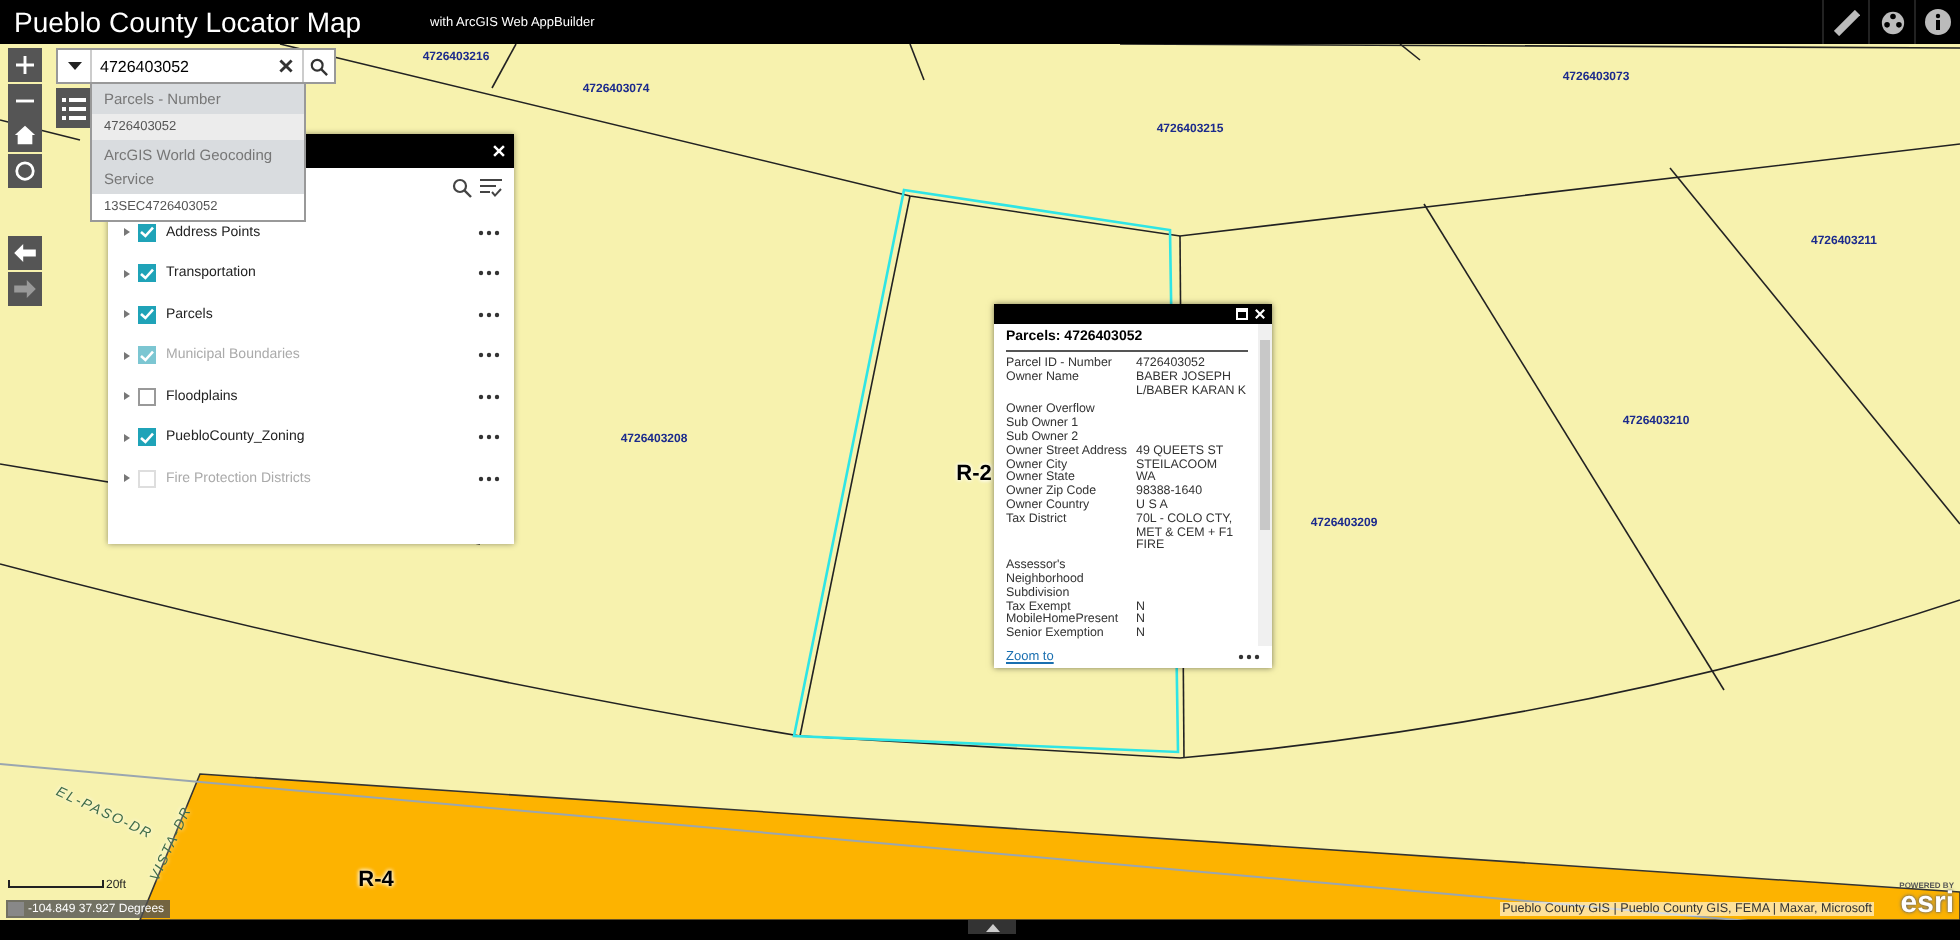 This screenshot has height=940, width=1960. I want to click on list-icon, so click(74, 108).